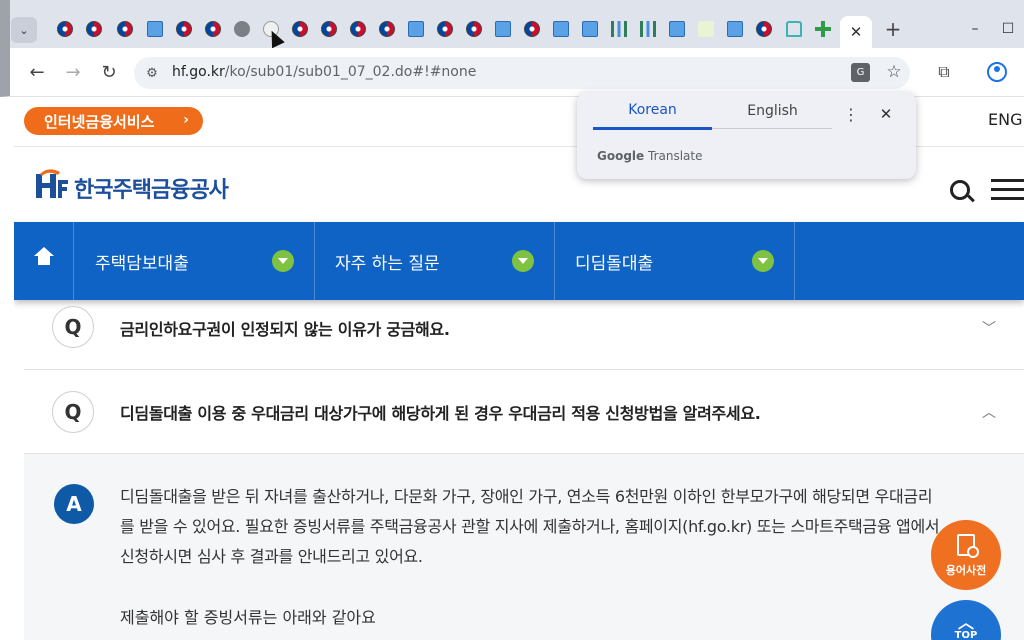 Image resolution: width=1024 pixels, height=640 pixels. What do you see at coordinates (960, 190) in the screenshot?
I see `search-icon` at bounding box center [960, 190].